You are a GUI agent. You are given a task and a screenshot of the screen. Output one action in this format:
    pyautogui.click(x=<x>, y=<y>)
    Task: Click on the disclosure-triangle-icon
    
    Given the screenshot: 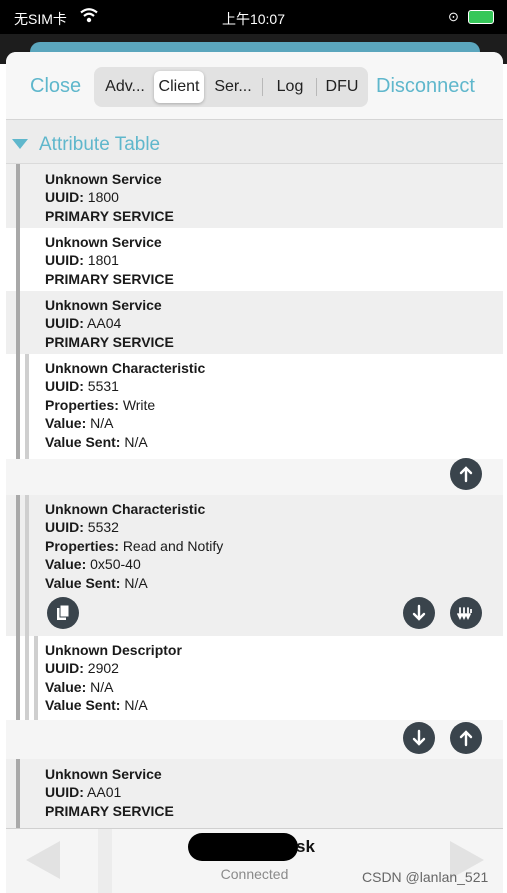 What is the action you would take?
    pyautogui.click(x=20, y=144)
    